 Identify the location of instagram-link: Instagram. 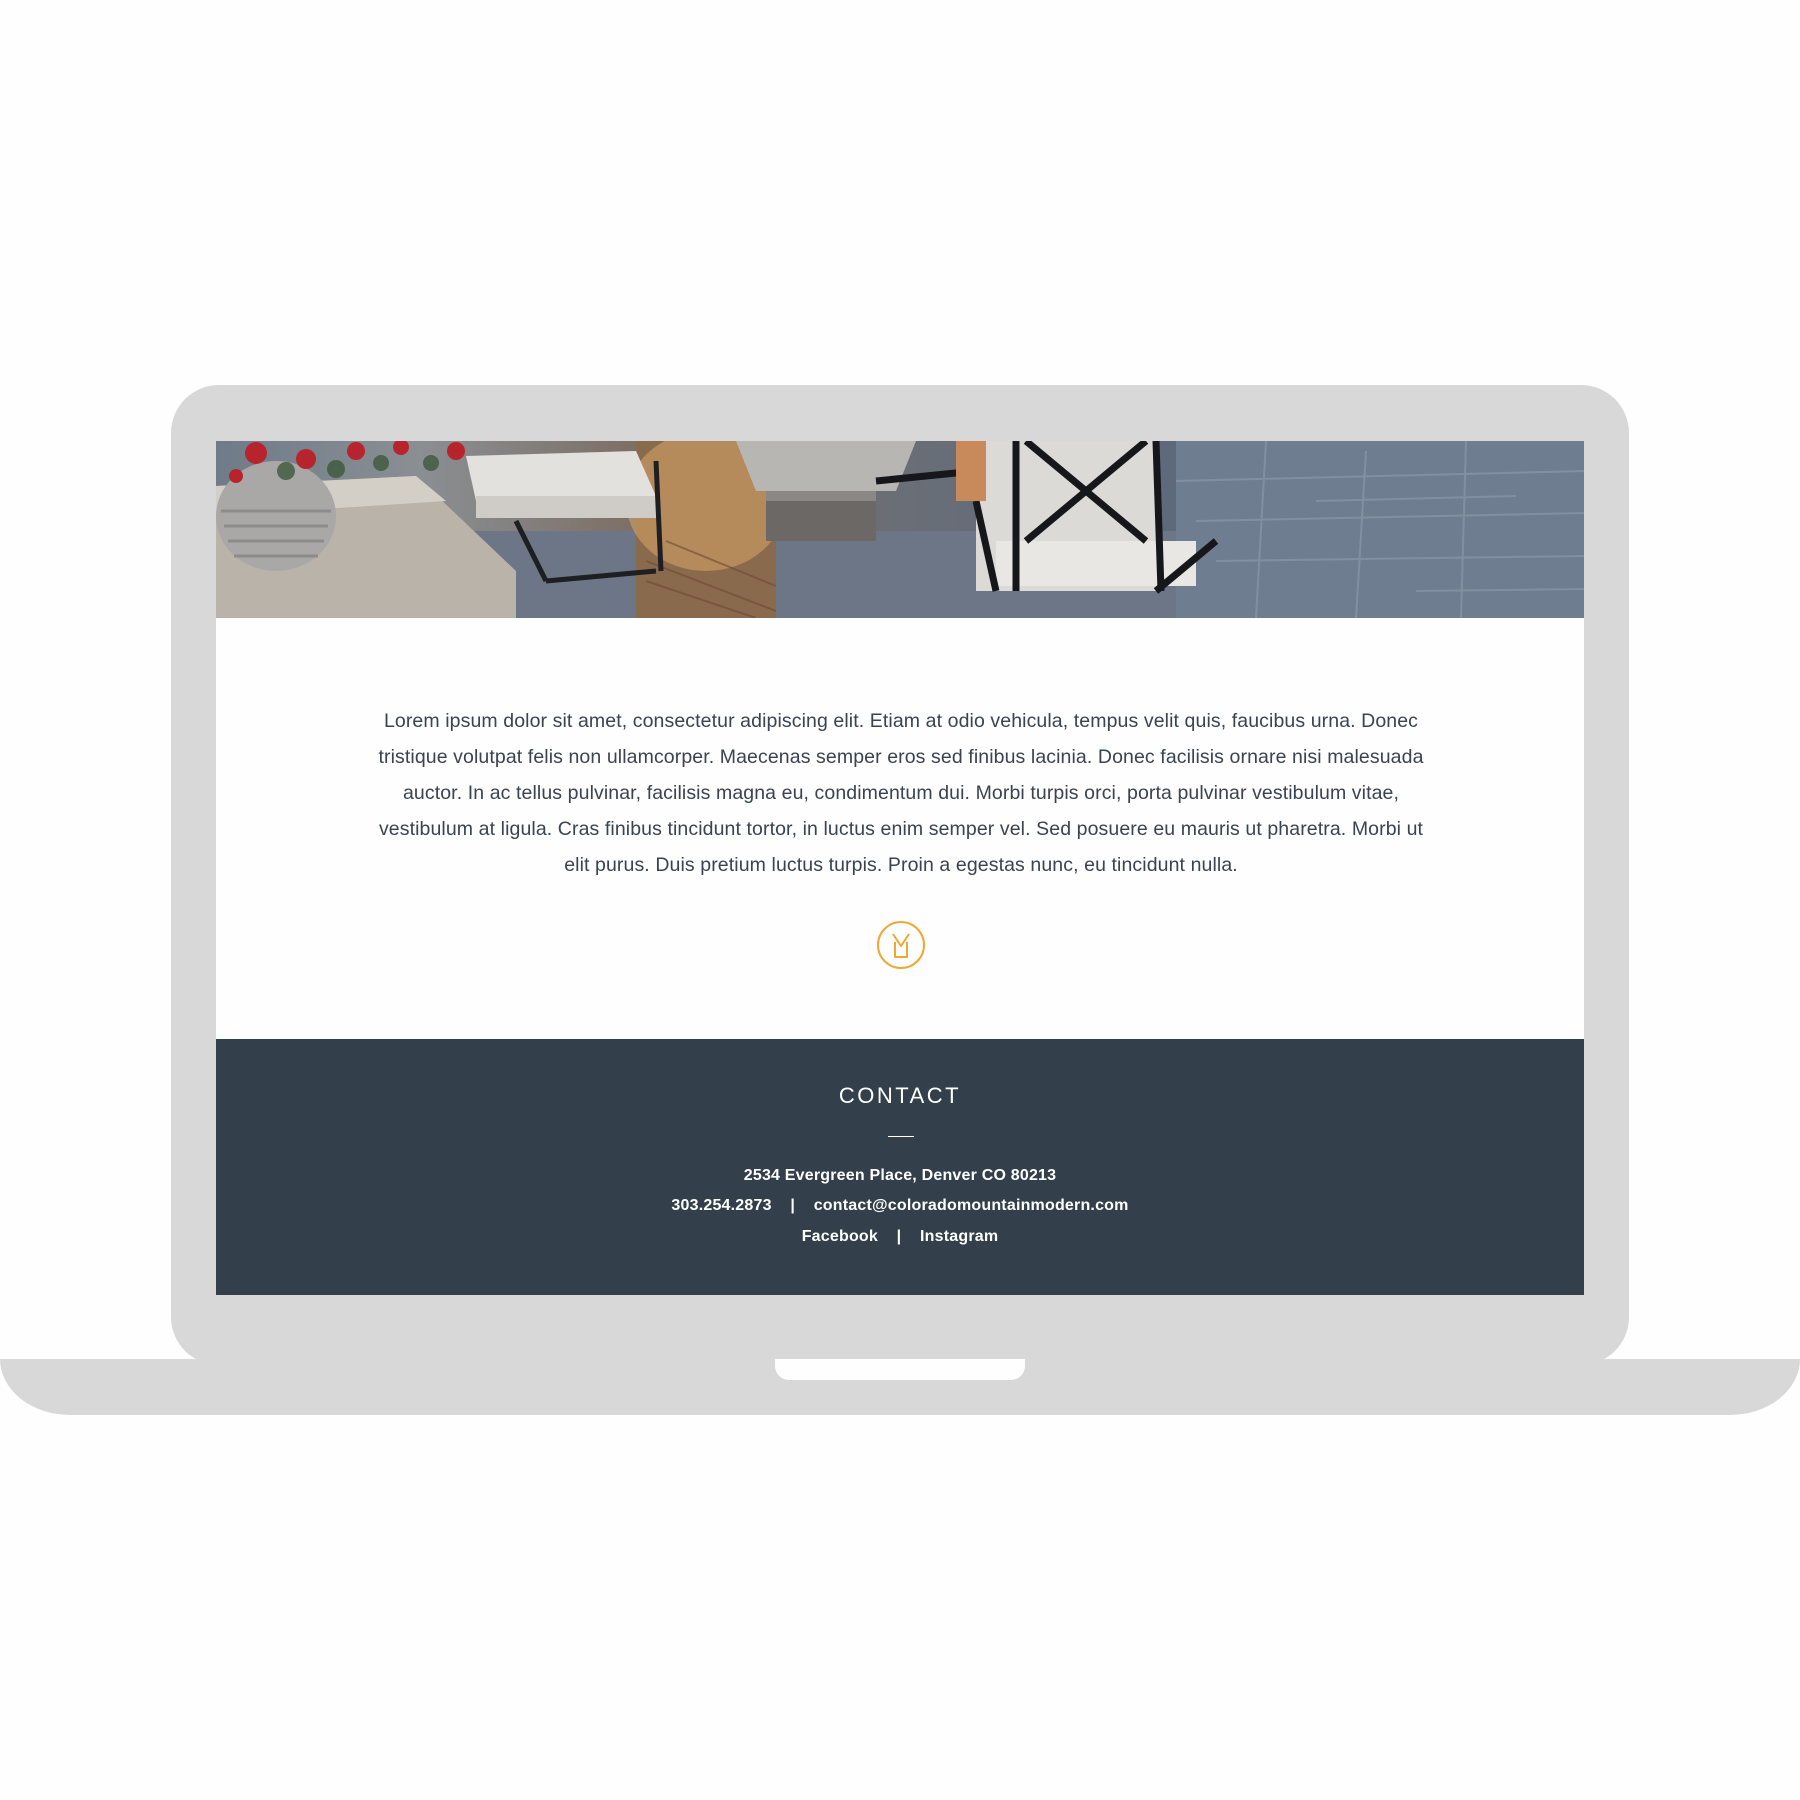
(959, 1236).